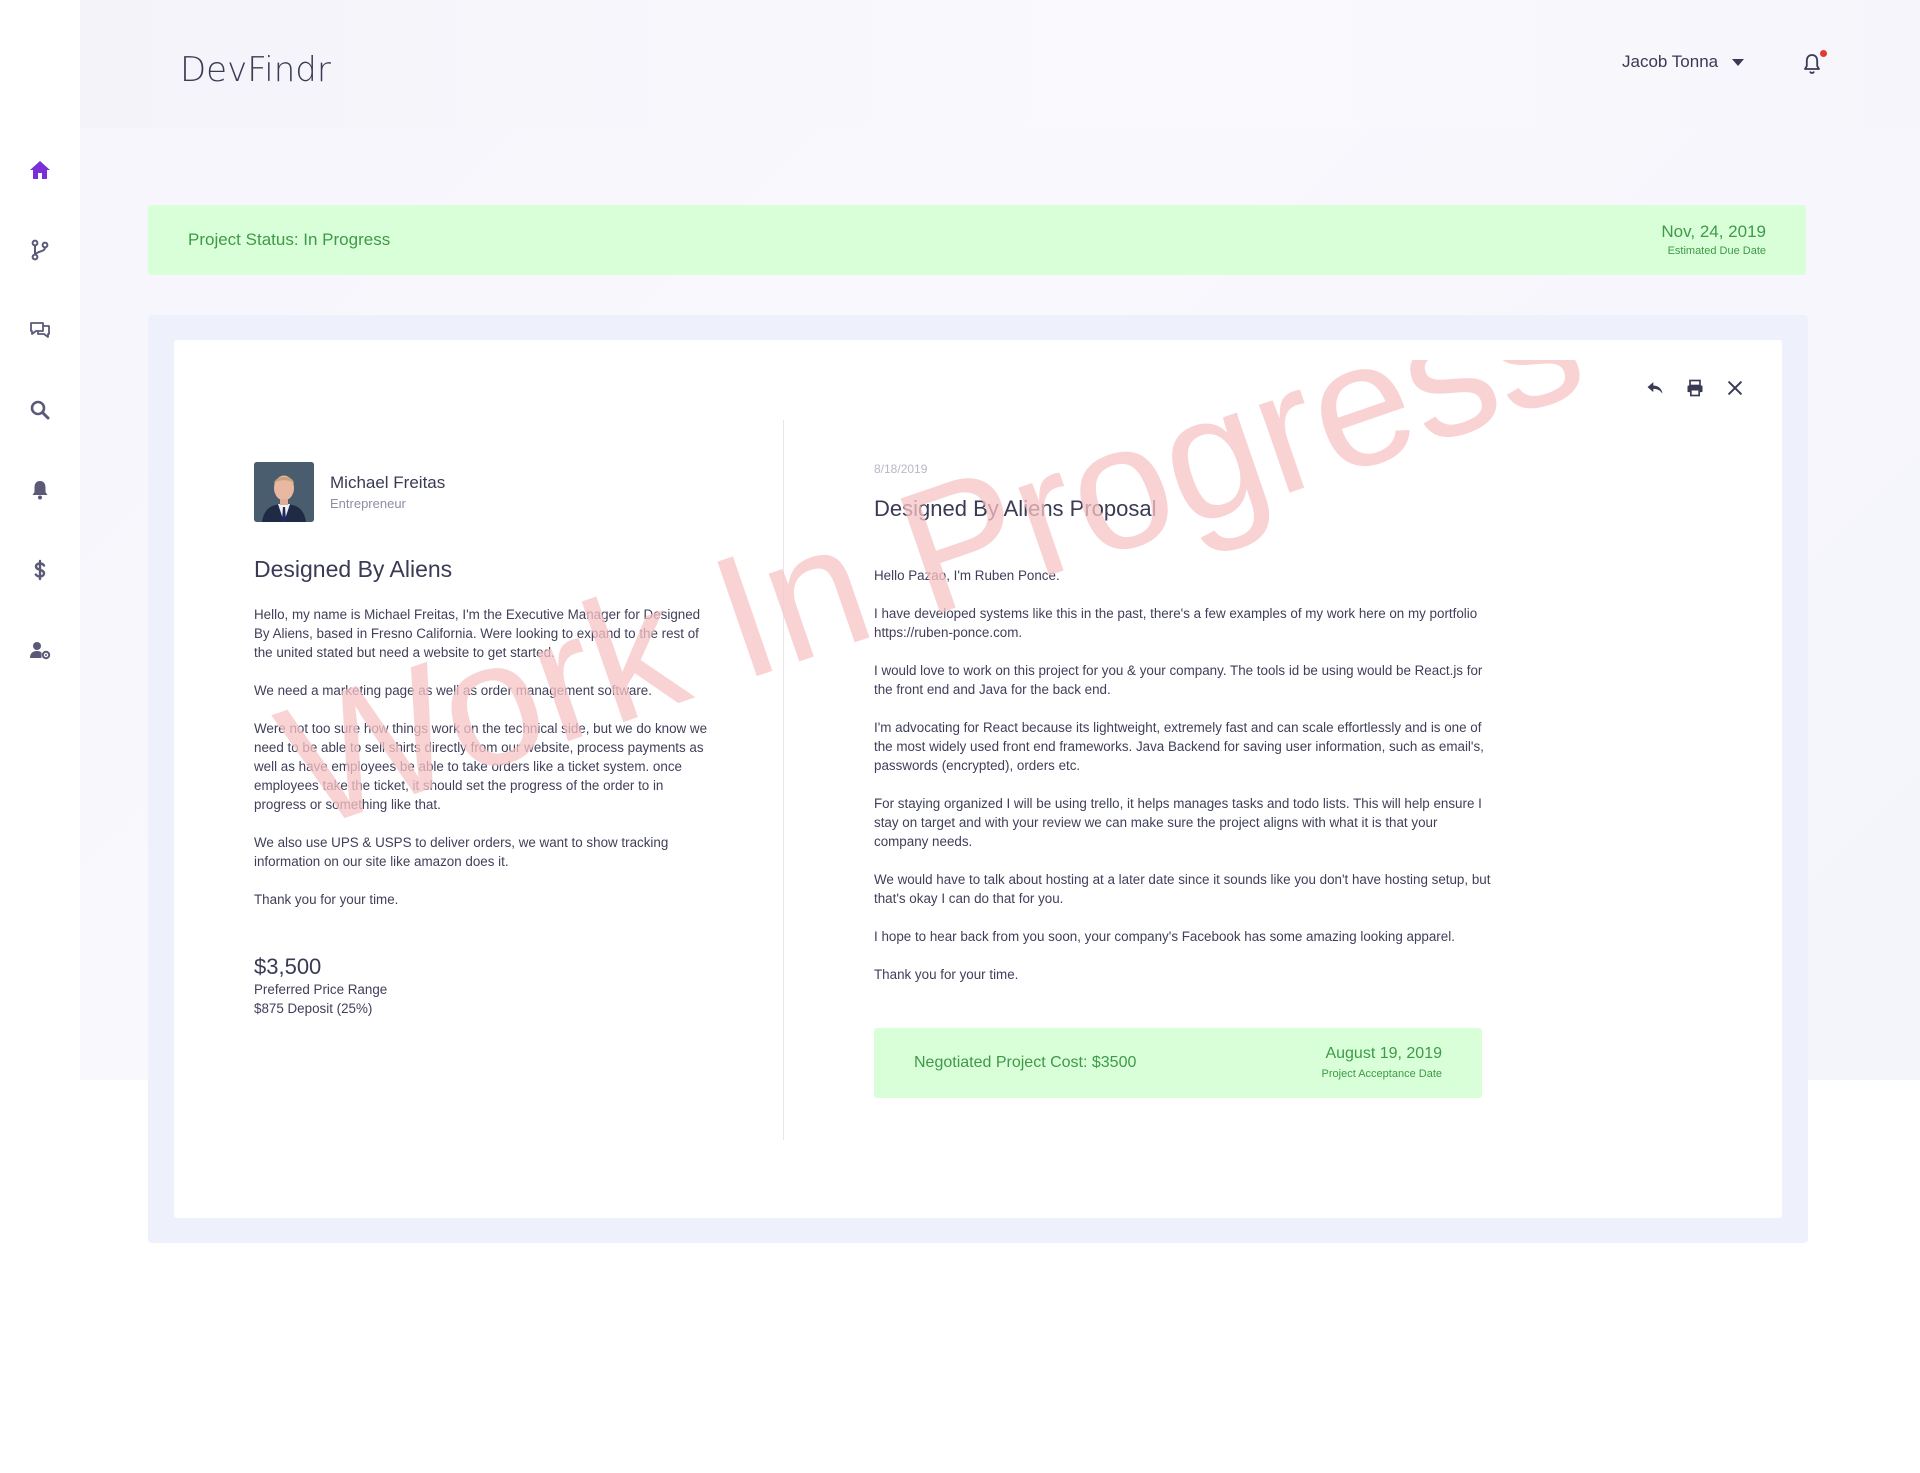 The height and width of the screenshot is (1473, 1920). I want to click on brand-logo: DevFindr, so click(255, 70).